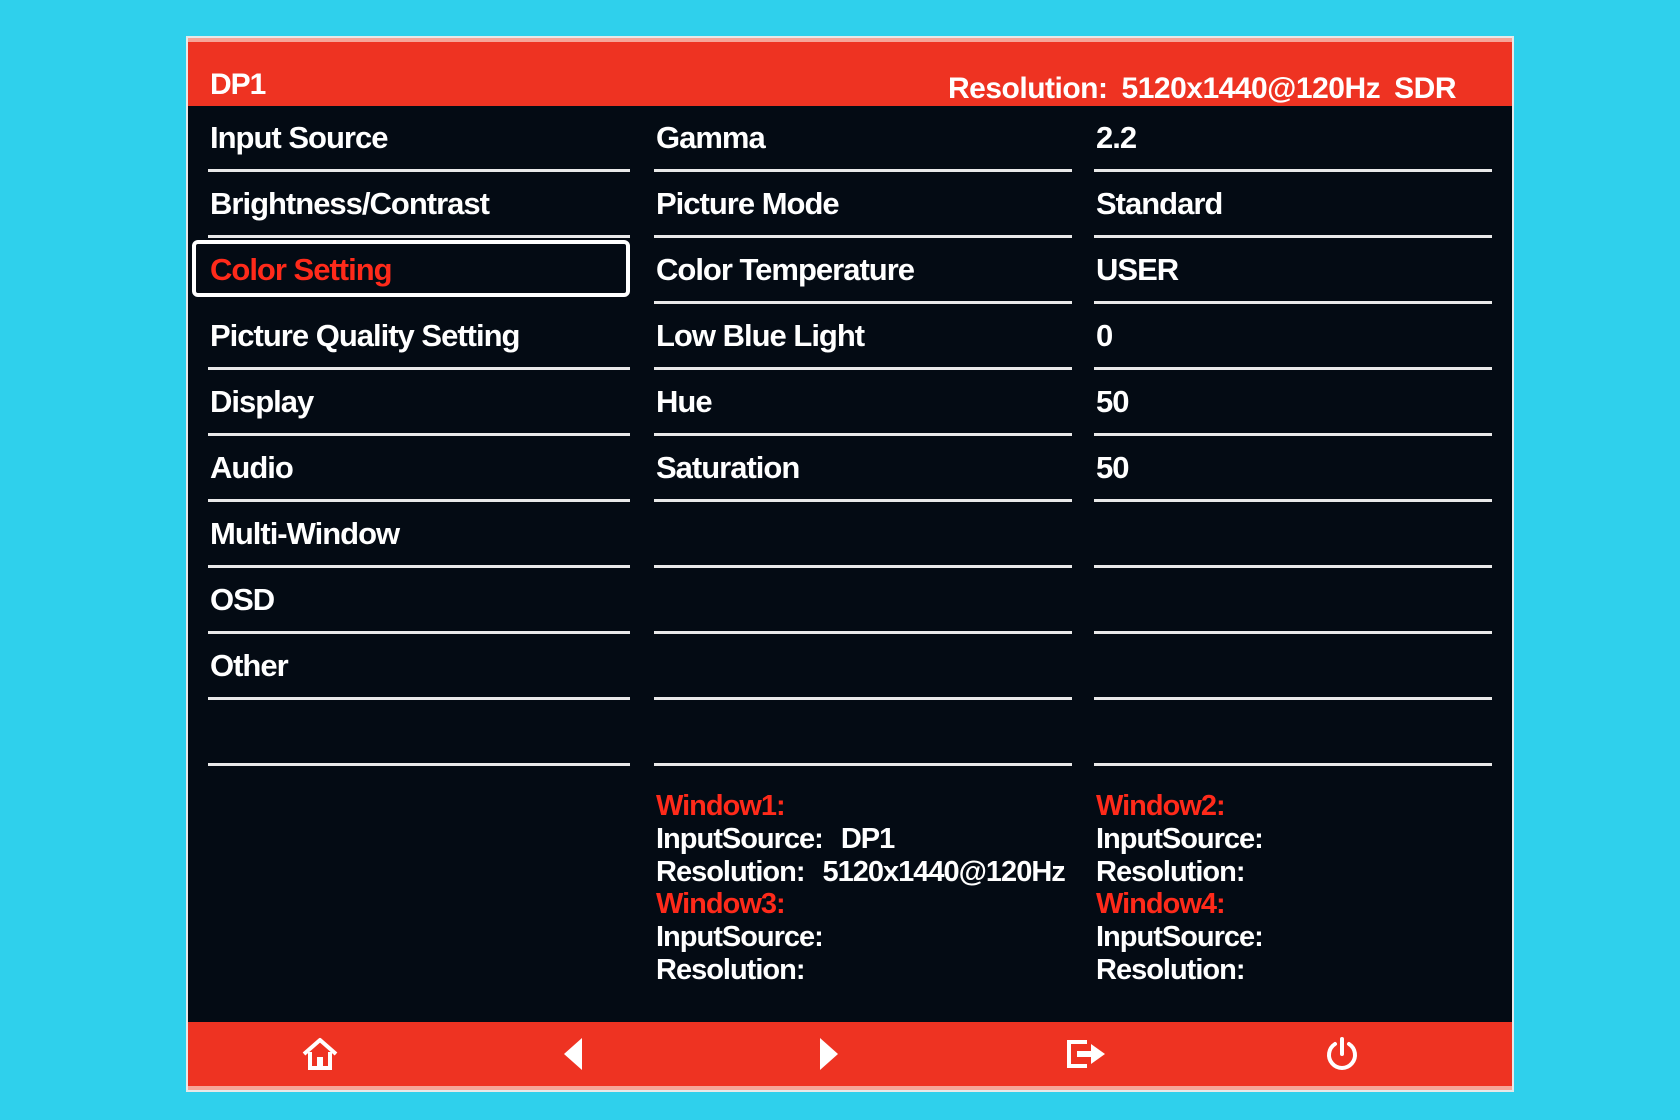  I want to click on menu-item-label: Display, so click(262, 401).